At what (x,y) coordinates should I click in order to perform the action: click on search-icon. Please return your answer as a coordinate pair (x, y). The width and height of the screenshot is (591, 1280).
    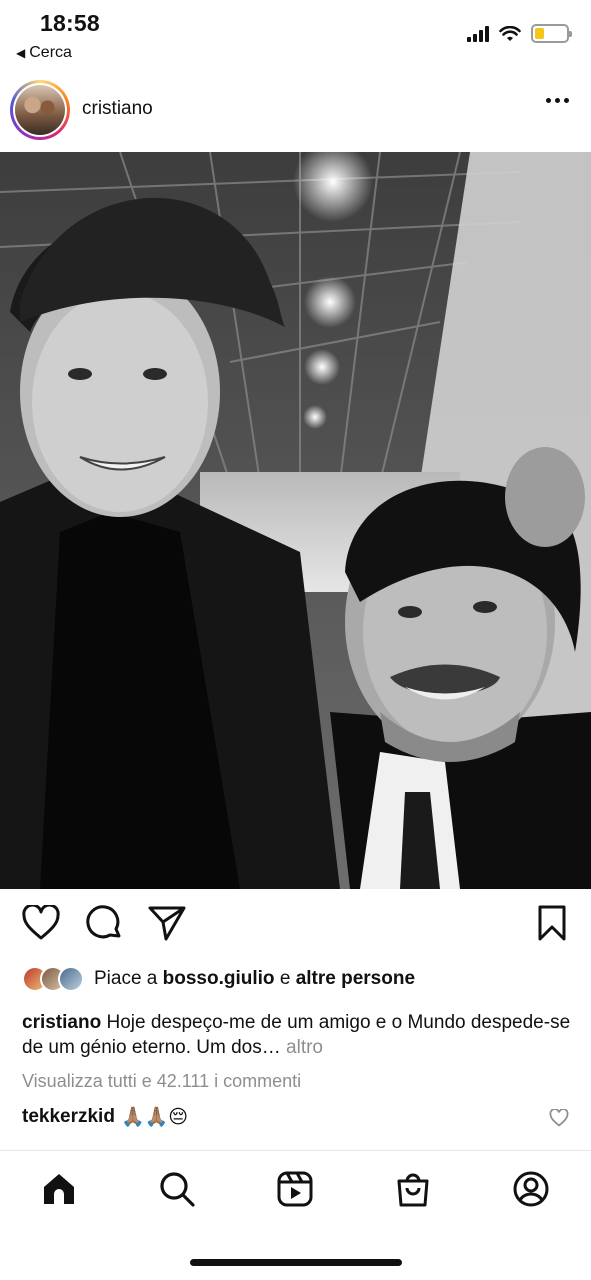
    Looking at the image, I should click on (177, 1189).